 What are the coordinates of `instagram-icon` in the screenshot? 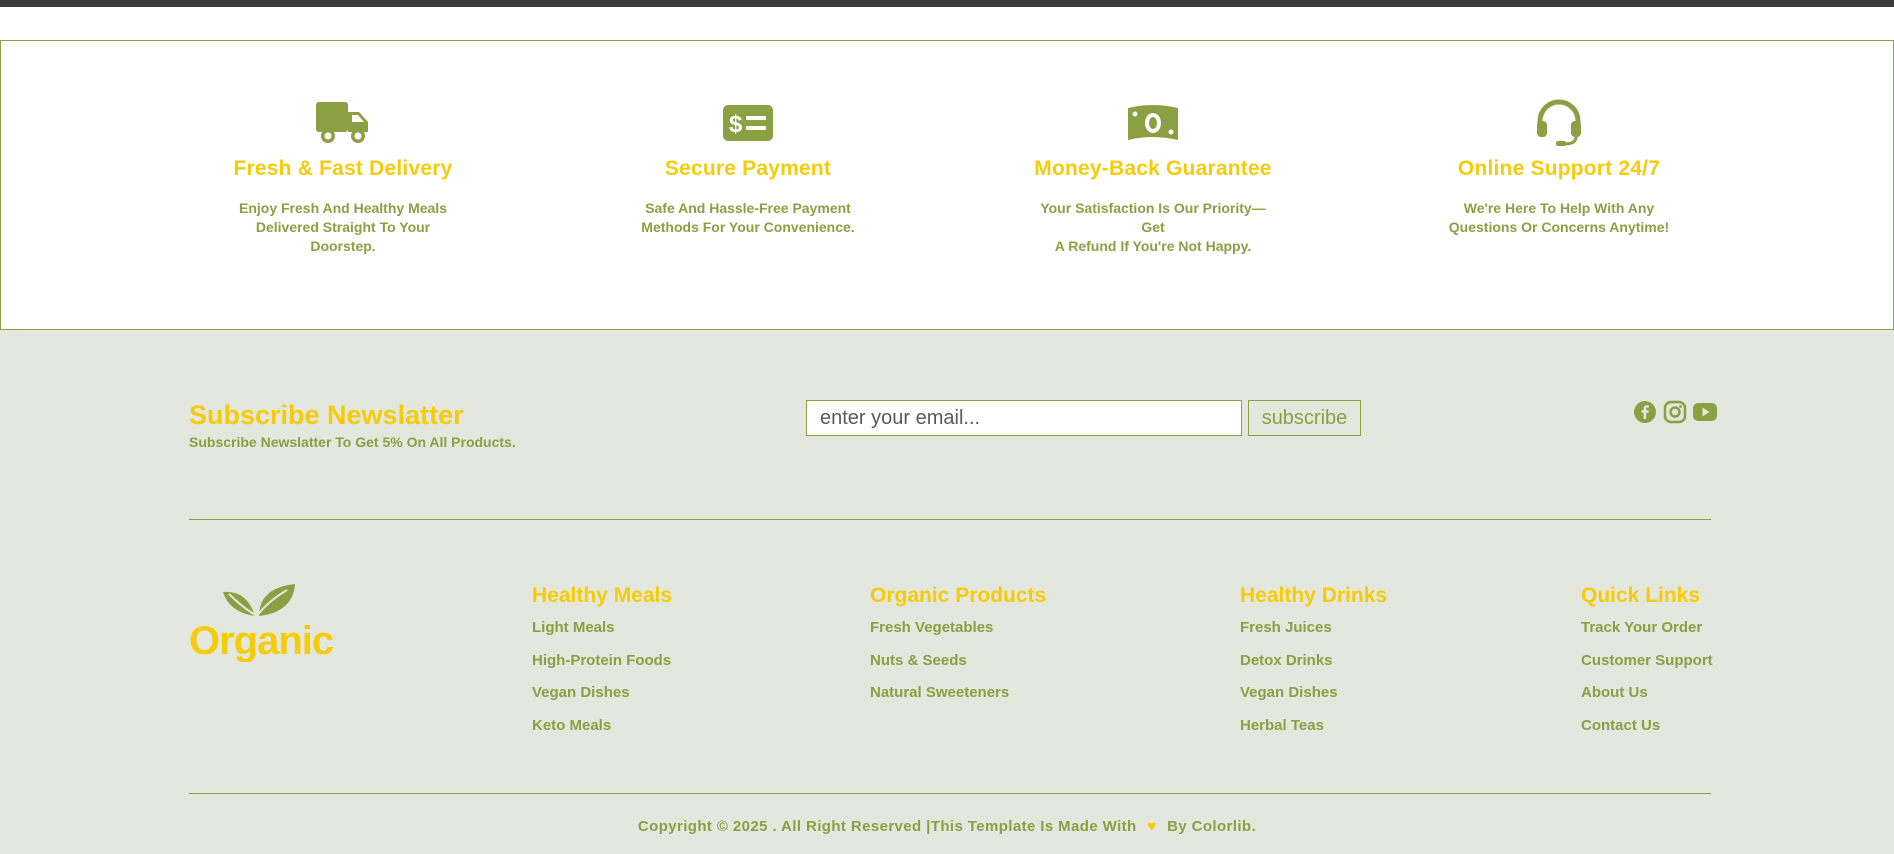 It's located at (1675, 412).